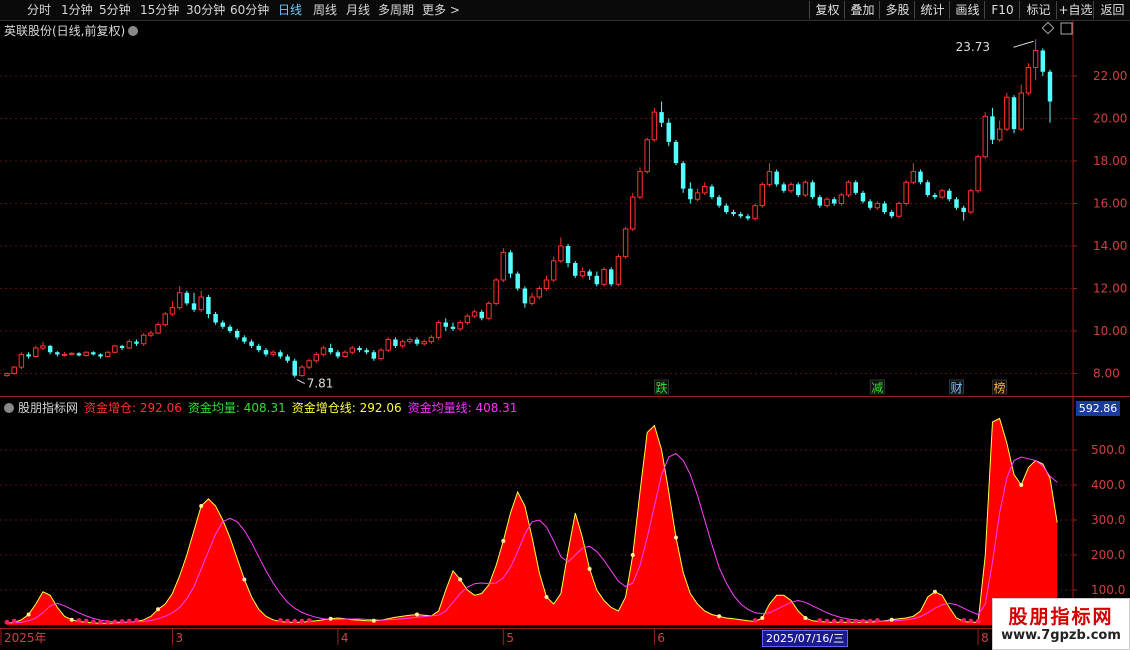 Image resolution: width=1130 pixels, height=650 pixels. I want to click on price-tick-label: 22.00, so click(1110, 76).